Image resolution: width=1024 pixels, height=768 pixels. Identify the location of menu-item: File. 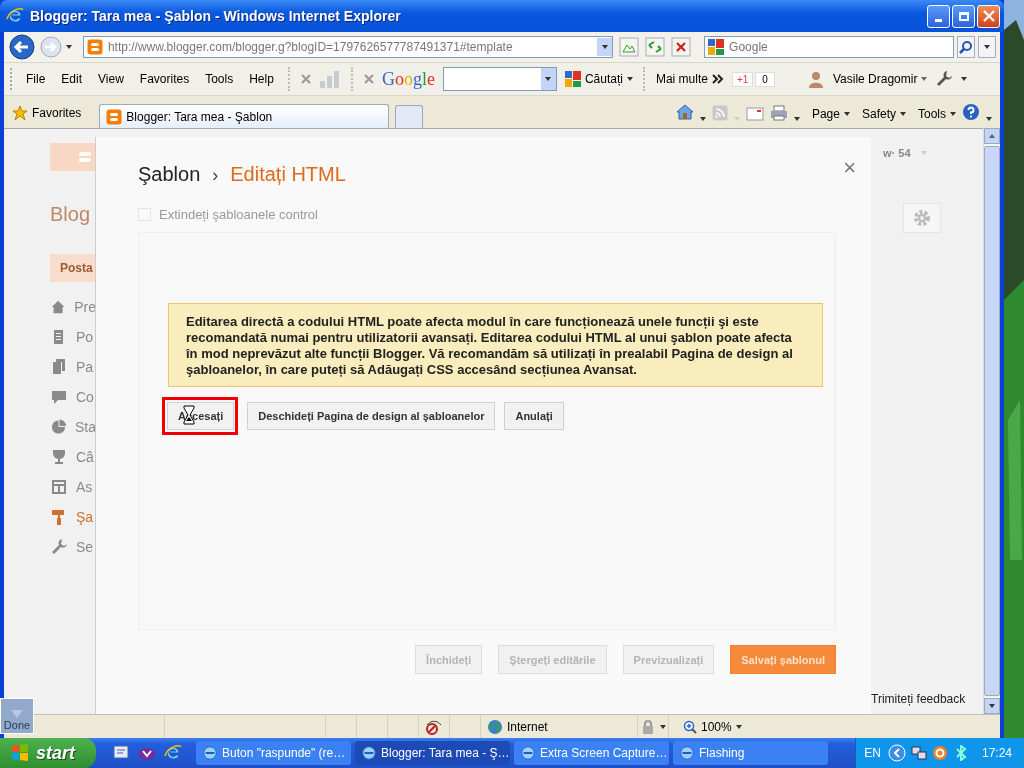
(36, 79).